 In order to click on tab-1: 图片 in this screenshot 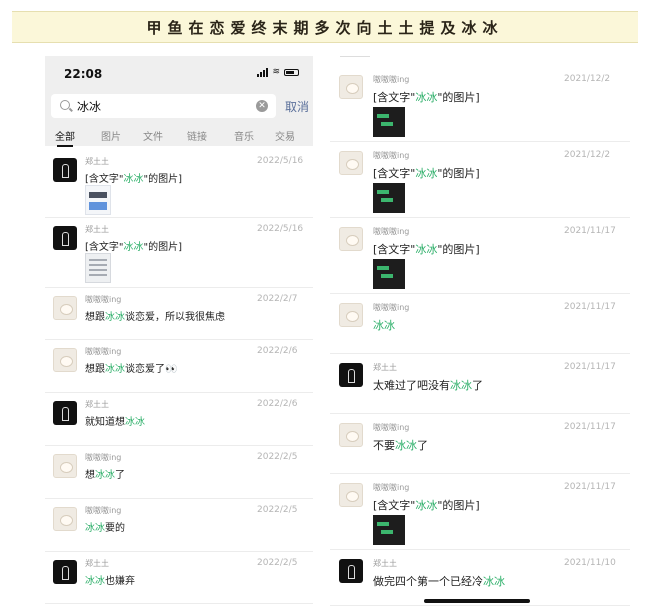, I will do `click(111, 135)`.